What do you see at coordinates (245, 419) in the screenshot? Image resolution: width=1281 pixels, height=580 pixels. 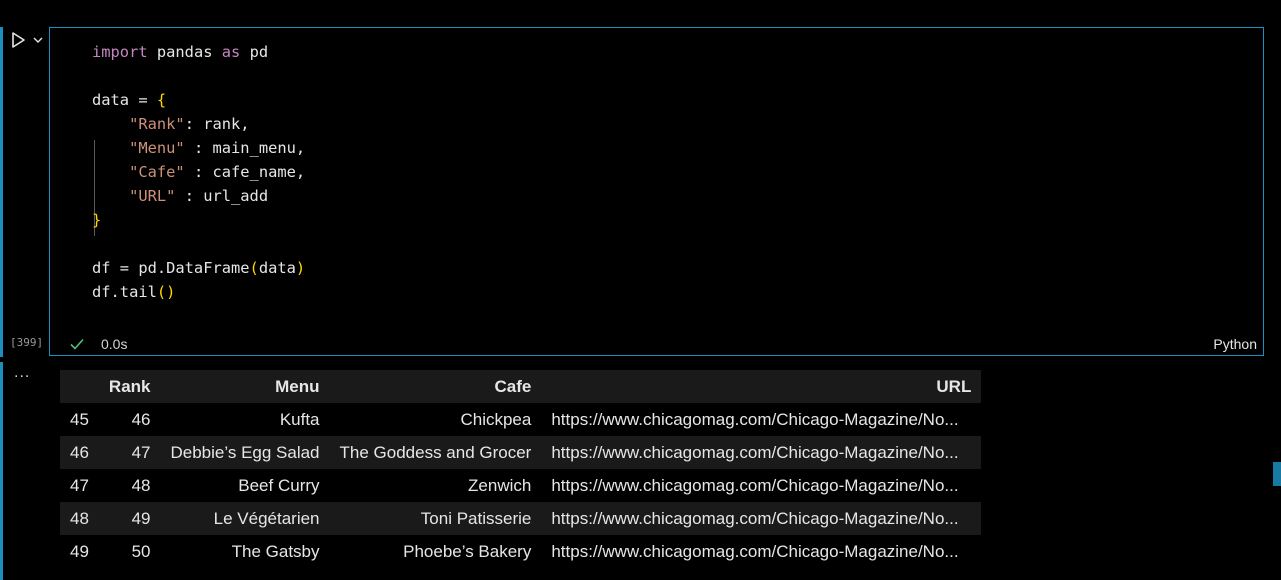 I see `menu-cell: Kufta` at bounding box center [245, 419].